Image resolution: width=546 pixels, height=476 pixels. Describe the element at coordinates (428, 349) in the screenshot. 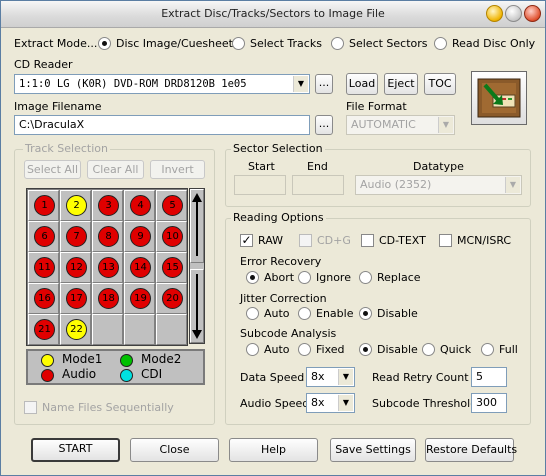

I see `subcode-quick-radio` at that location.